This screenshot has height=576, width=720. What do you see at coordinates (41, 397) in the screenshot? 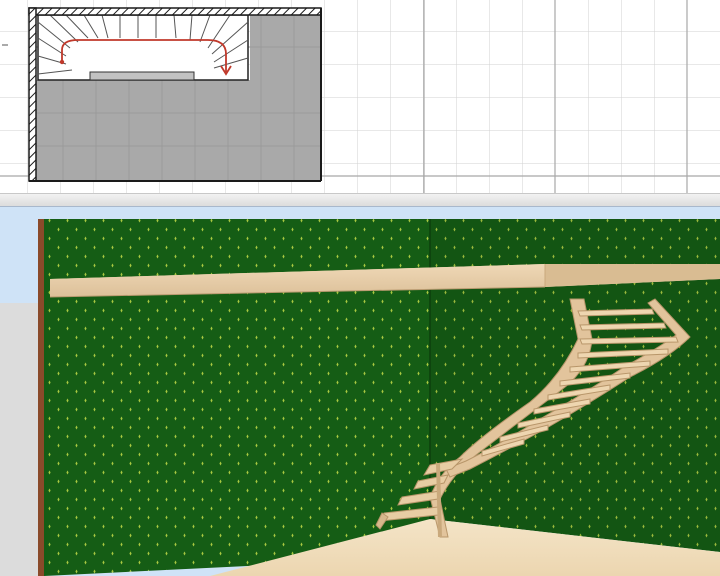
I see `wall-edge` at bounding box center [41, 397].